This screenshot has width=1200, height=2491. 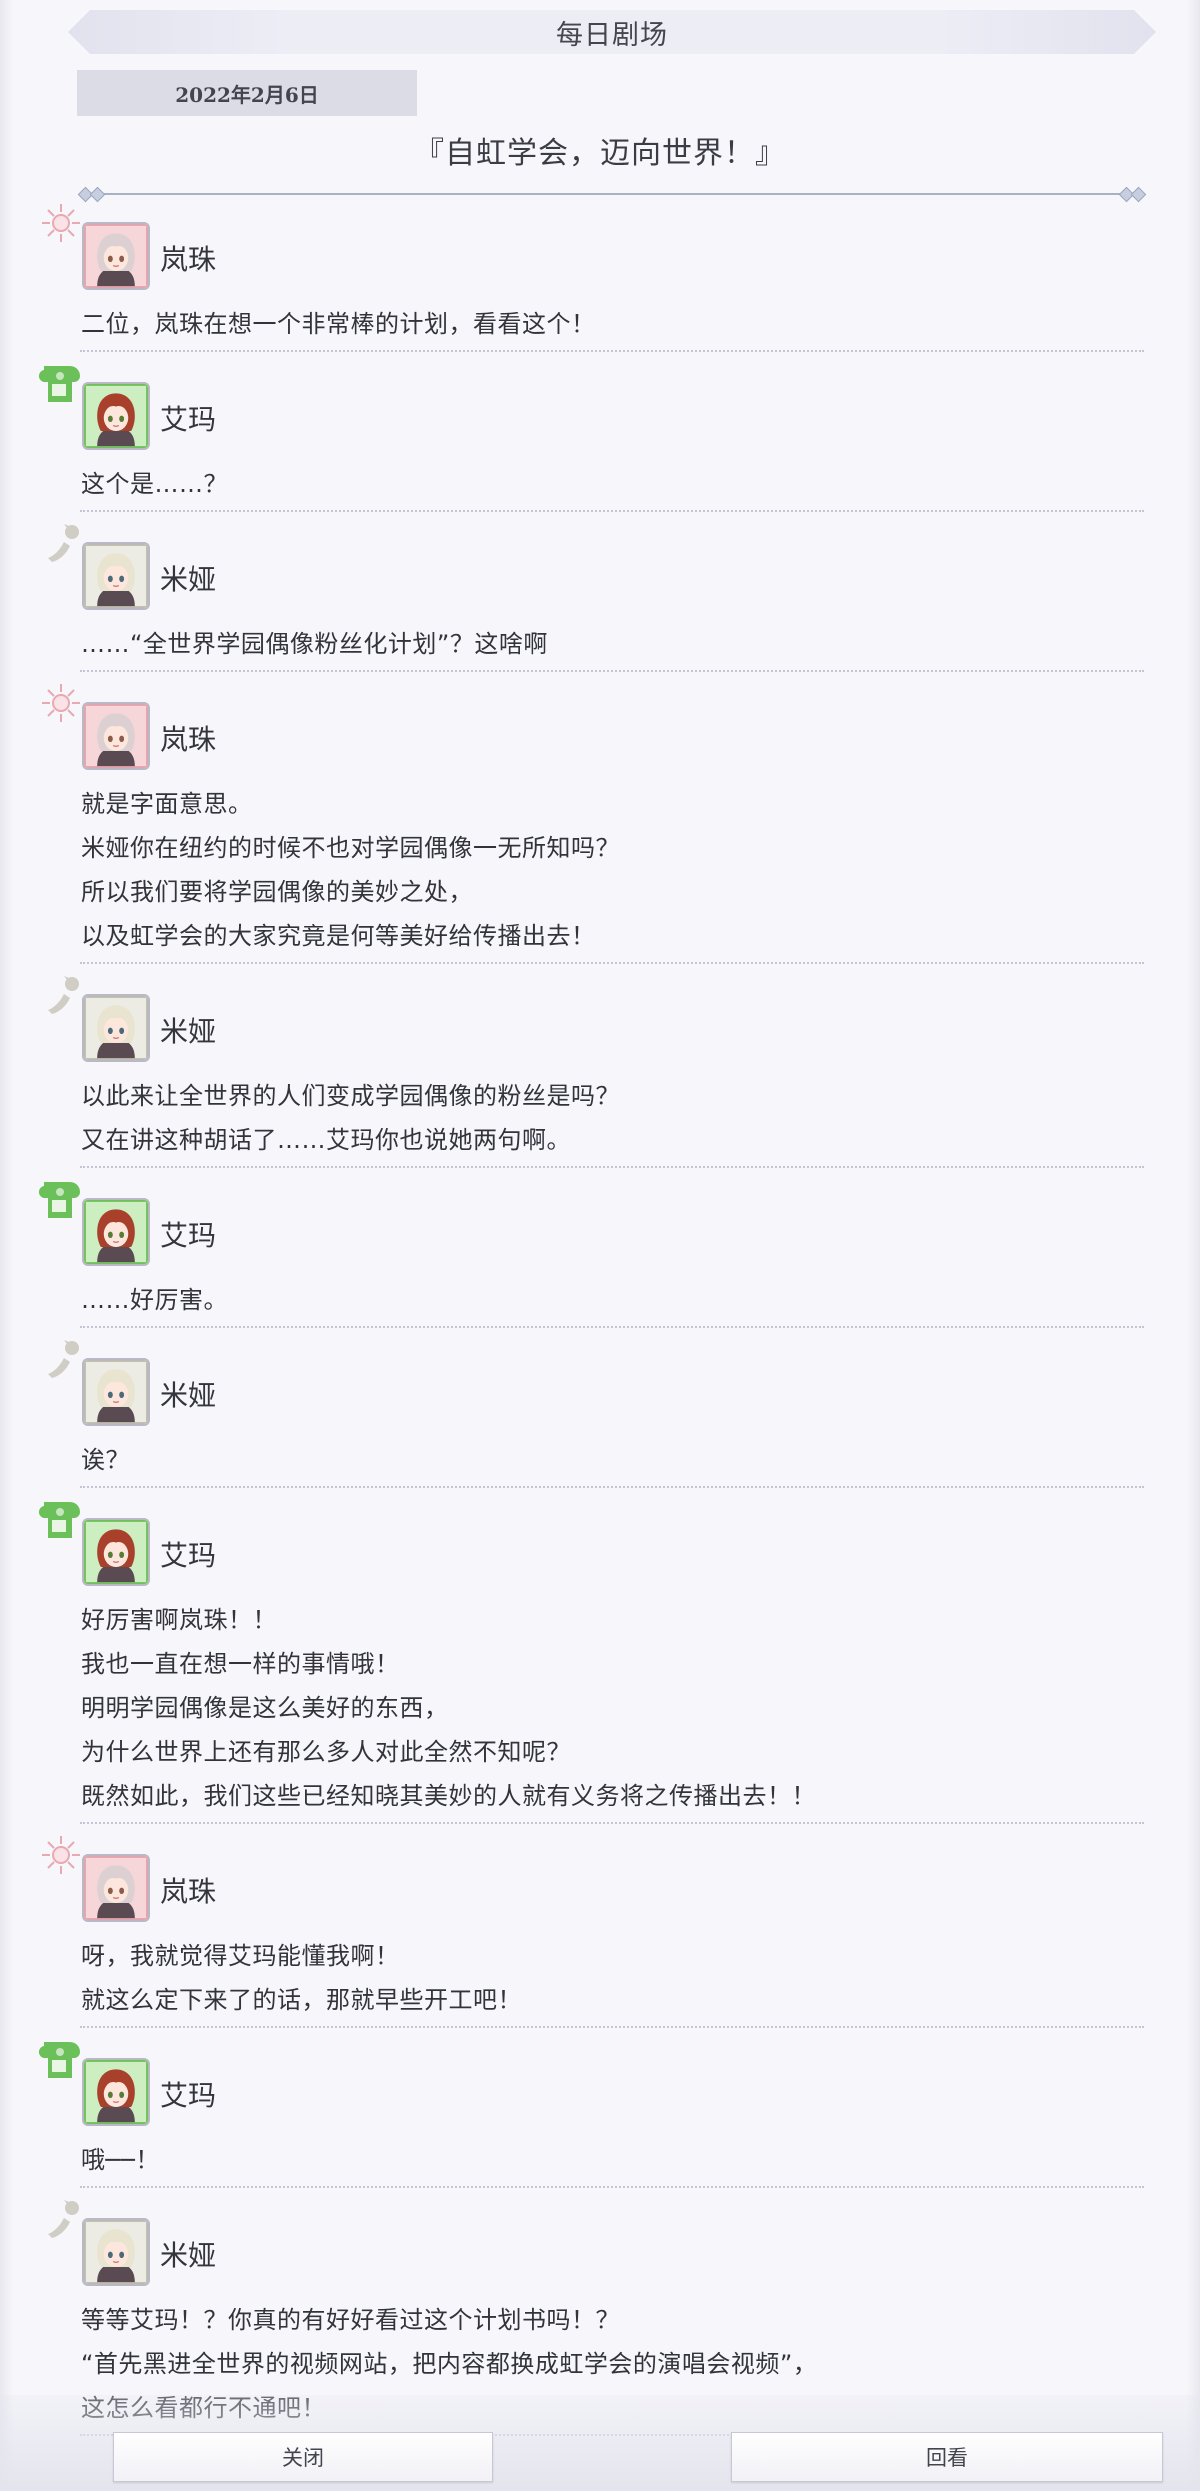 I want to click on dialogue-line: 呀，我就觉得艾玛能懂我啊！, so click(x=240, y=1956).